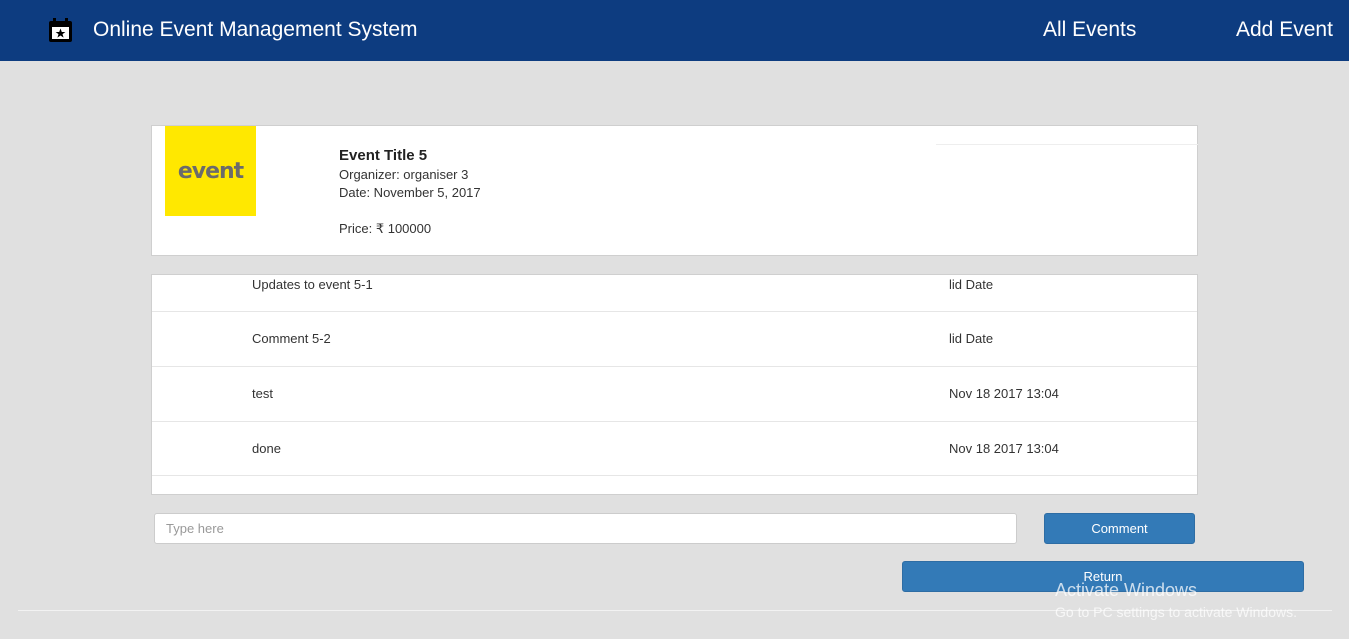  Describe the element at coordinates (674, 449) in the screenshot. I see `list-item: done Nov 18 2017 13:04` at that location.